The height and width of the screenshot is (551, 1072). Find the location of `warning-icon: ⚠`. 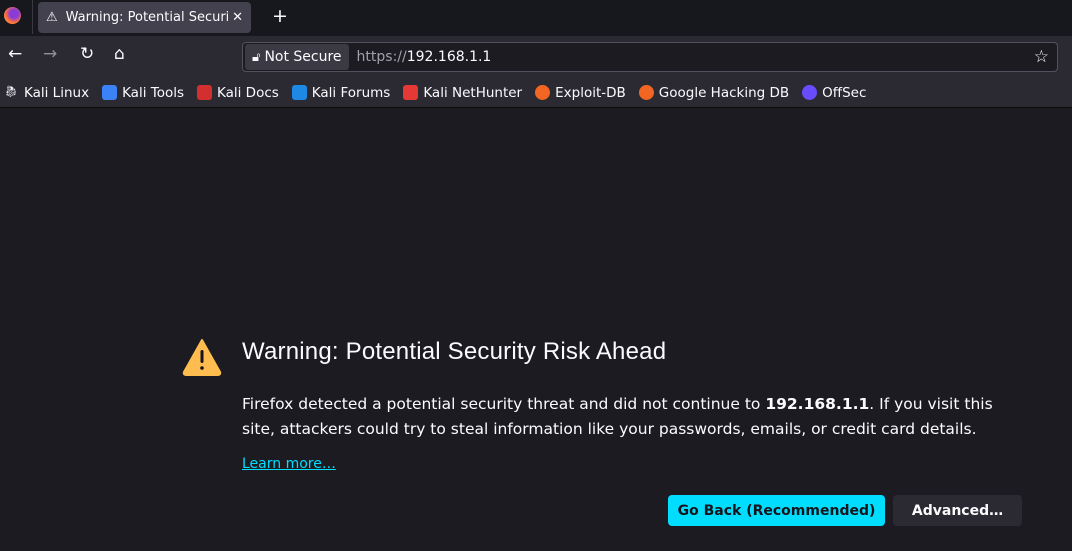

warning-icon: ⚠ is located at coordinates (52, 17).